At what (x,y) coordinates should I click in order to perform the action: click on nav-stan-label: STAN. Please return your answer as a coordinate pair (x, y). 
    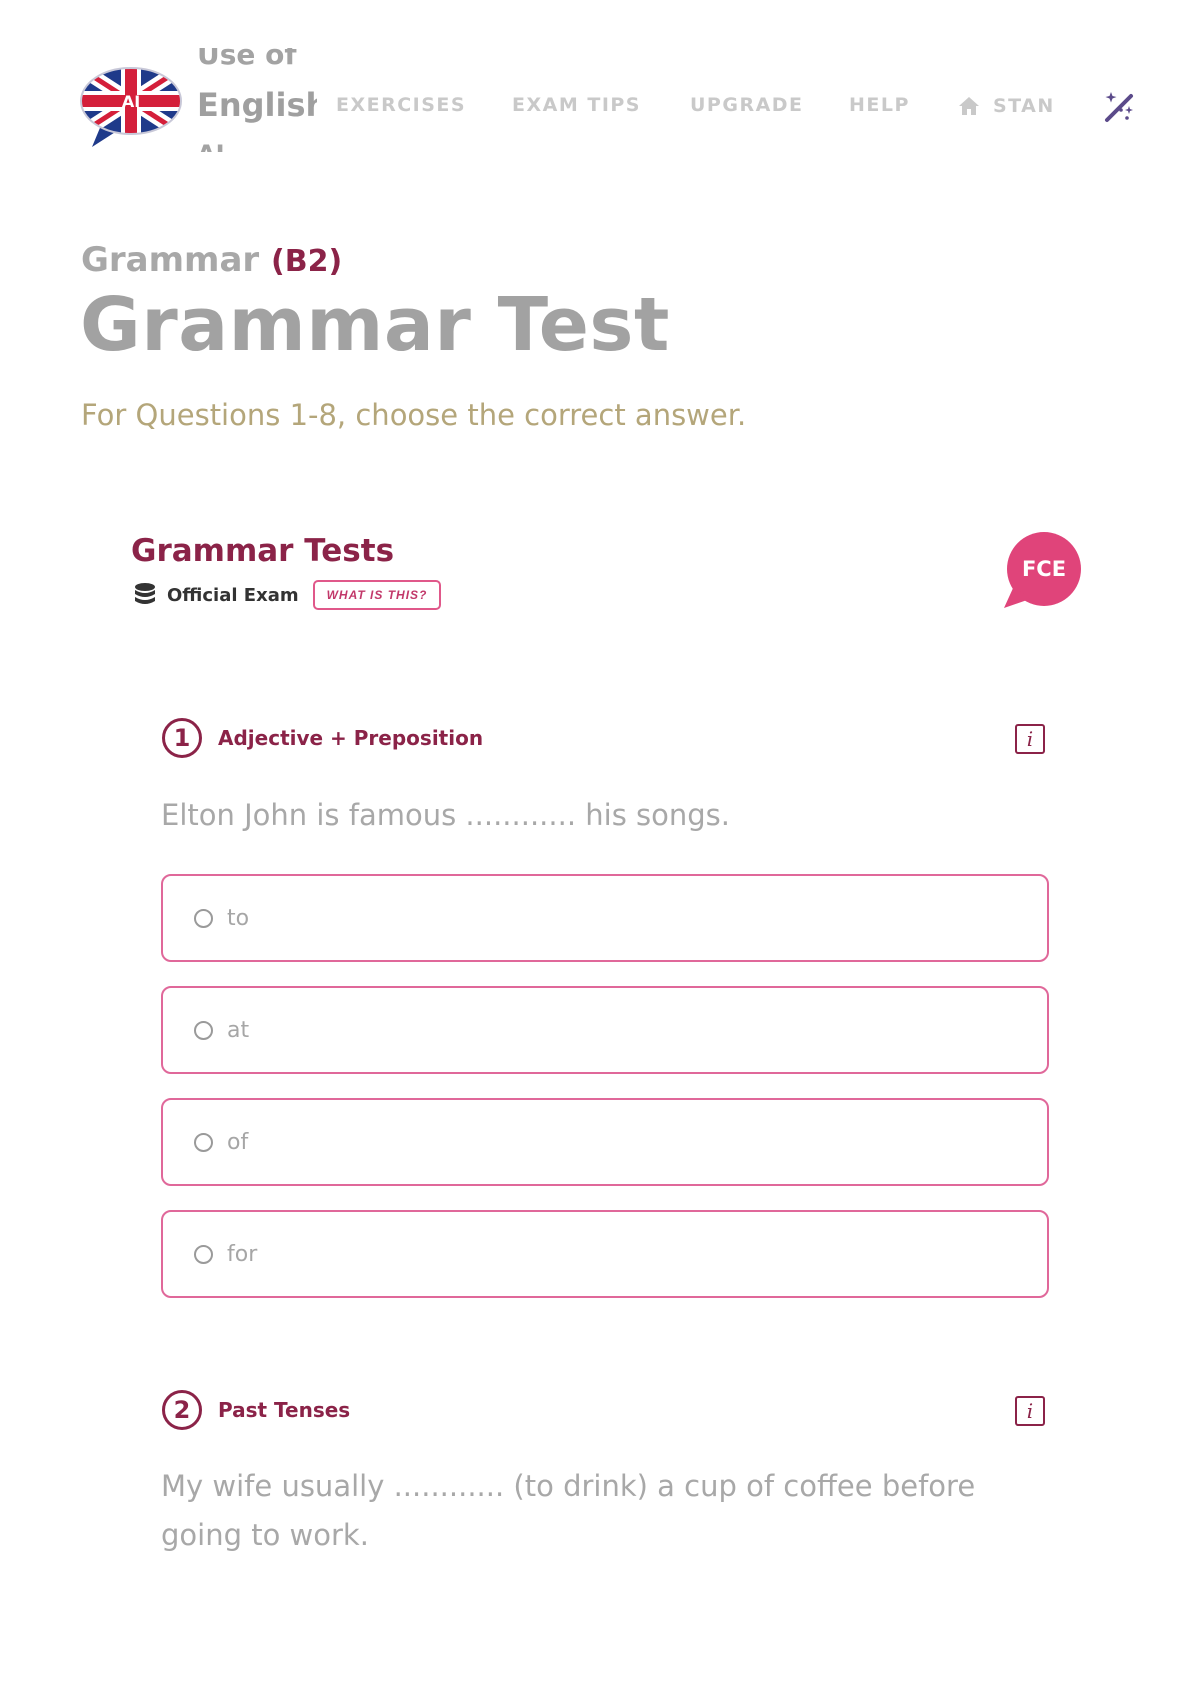
    Looking at the image, I should click on (1024, 106).